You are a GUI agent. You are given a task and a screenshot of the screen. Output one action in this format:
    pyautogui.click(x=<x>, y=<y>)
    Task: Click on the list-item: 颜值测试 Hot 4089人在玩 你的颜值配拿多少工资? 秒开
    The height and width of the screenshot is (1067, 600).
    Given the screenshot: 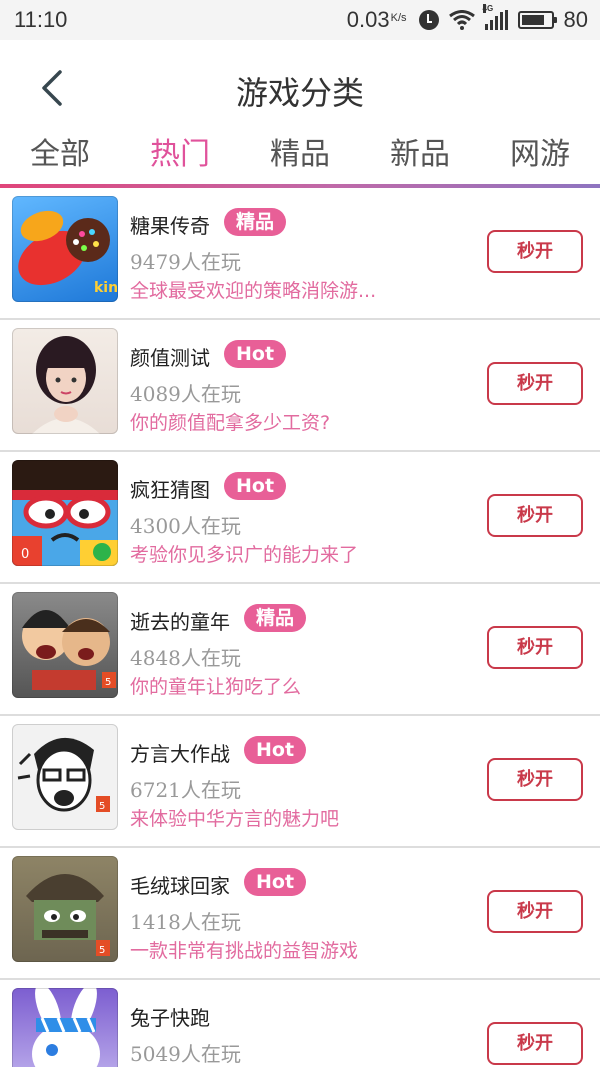 What is the action you would take?
    pyautogui.click(x=300, y=386)
    